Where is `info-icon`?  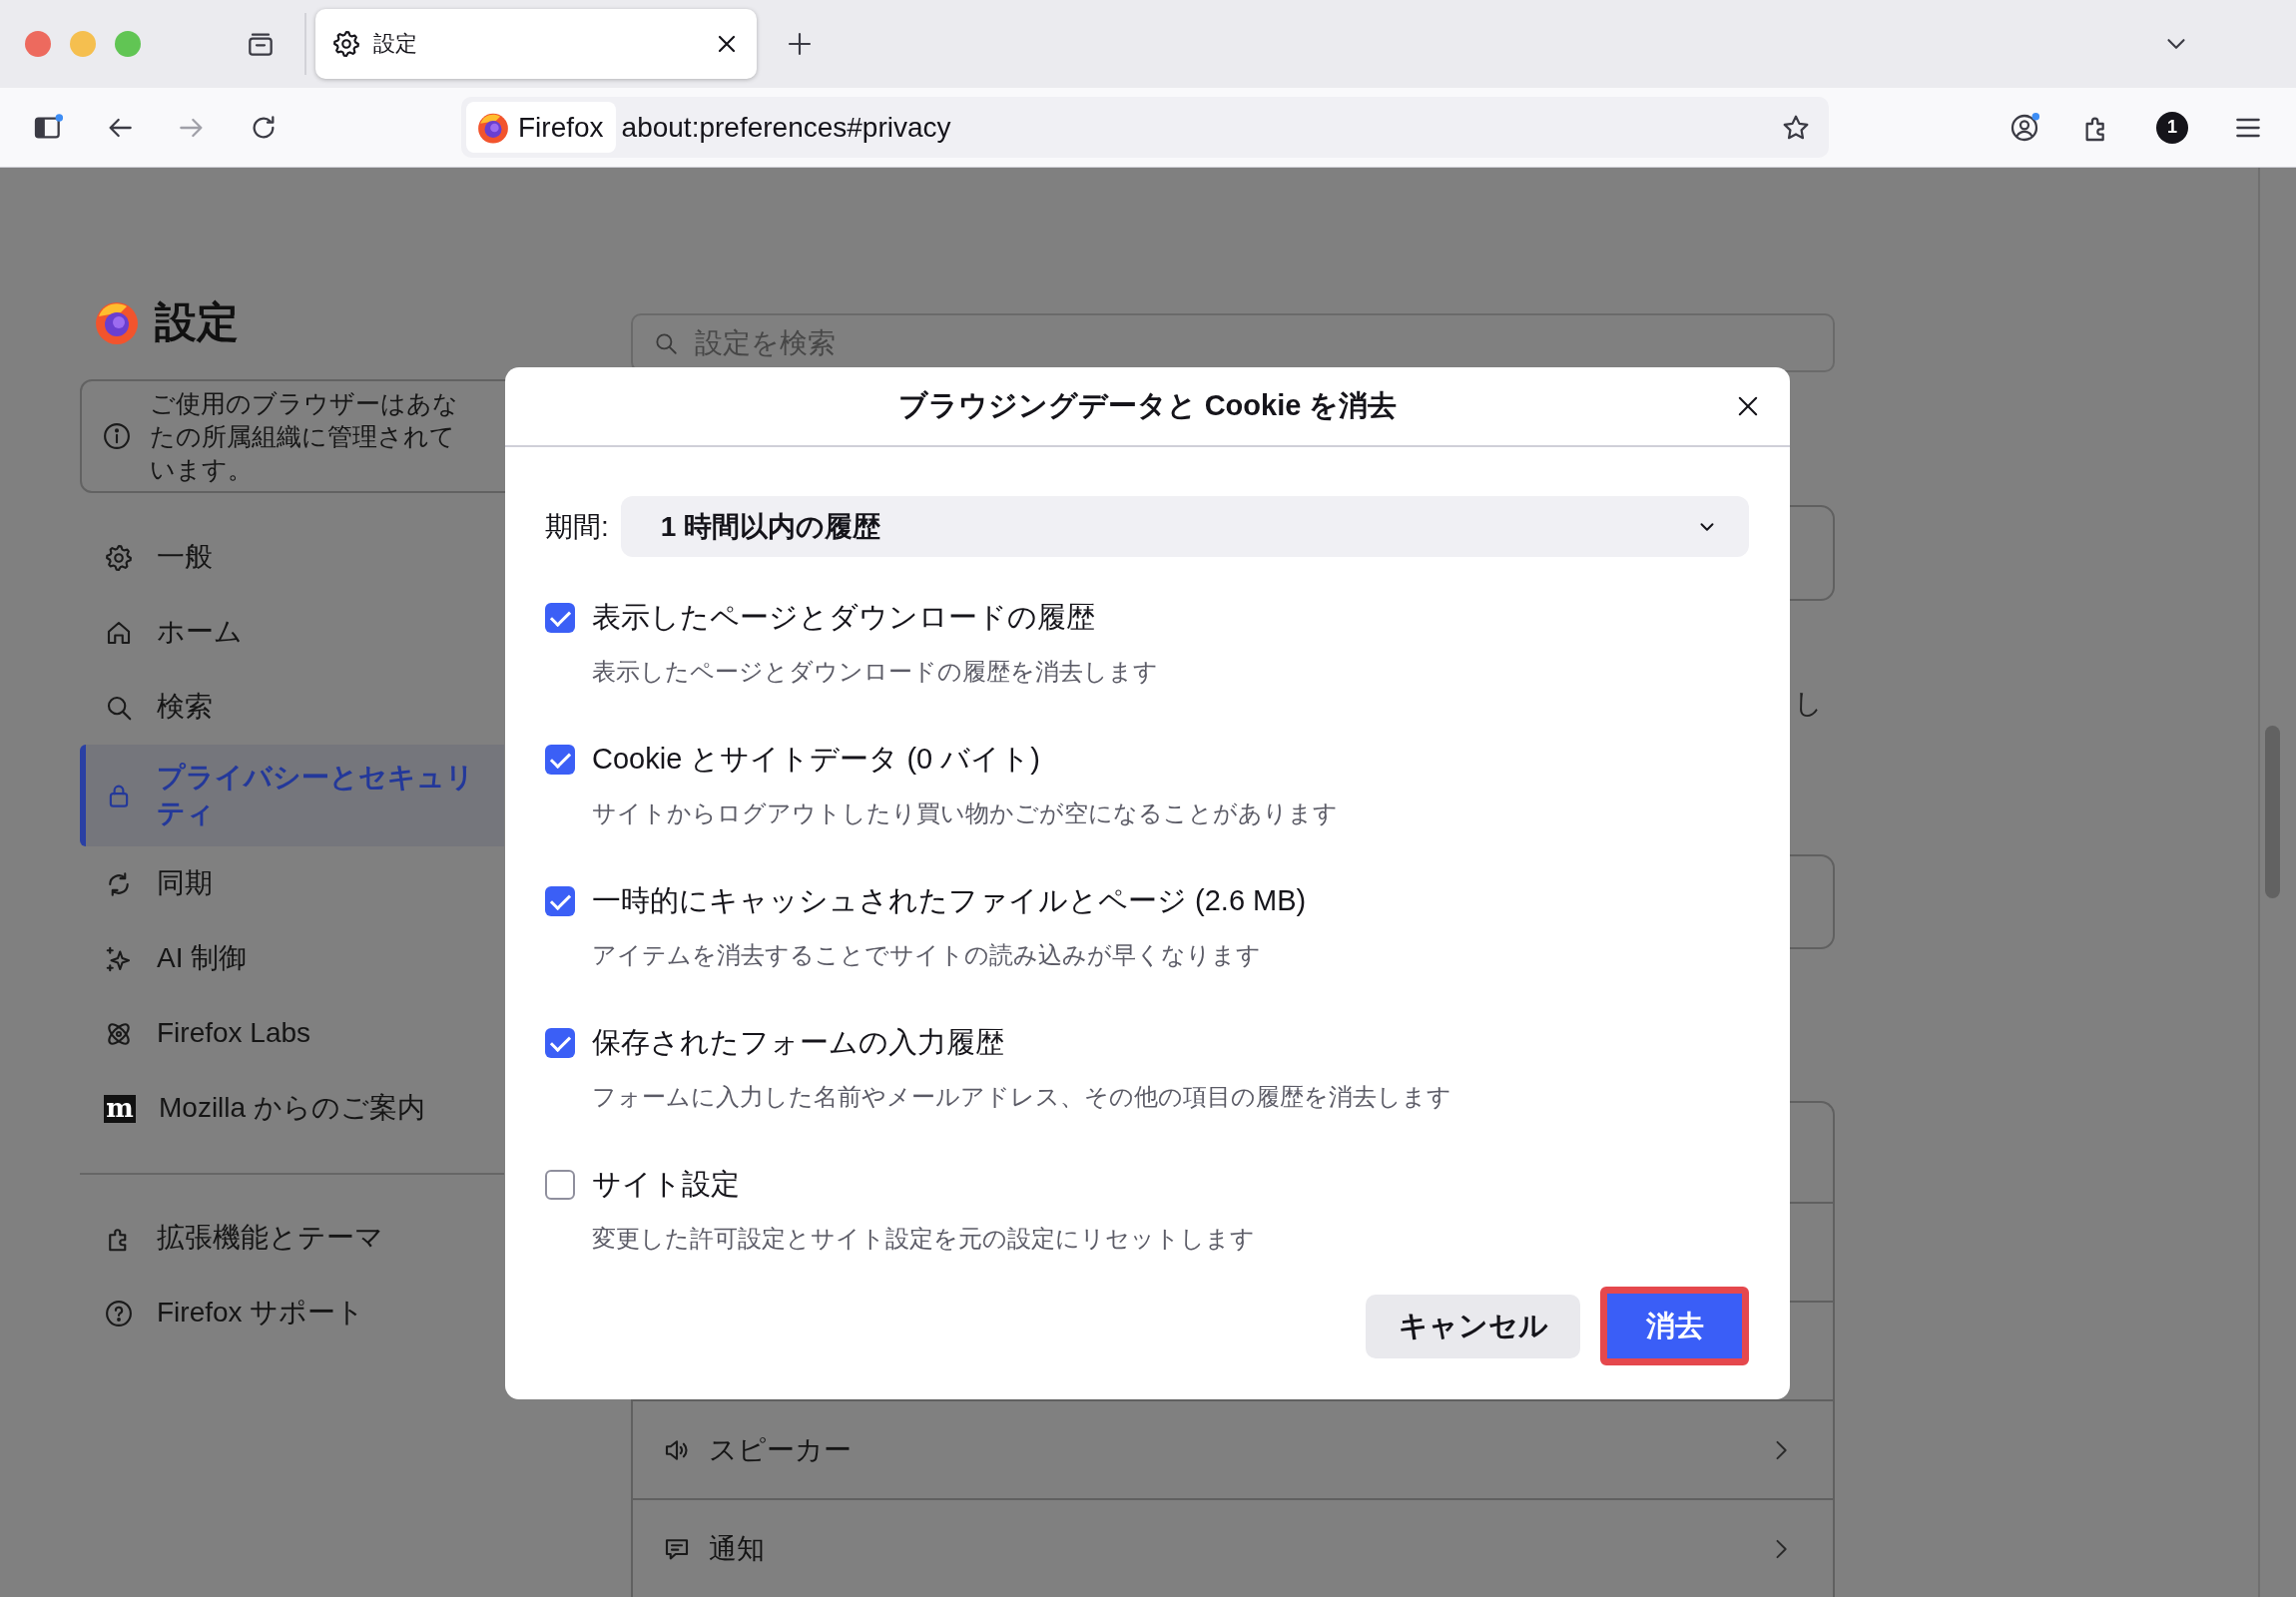 info-icon is located at coordinates (117, 436).